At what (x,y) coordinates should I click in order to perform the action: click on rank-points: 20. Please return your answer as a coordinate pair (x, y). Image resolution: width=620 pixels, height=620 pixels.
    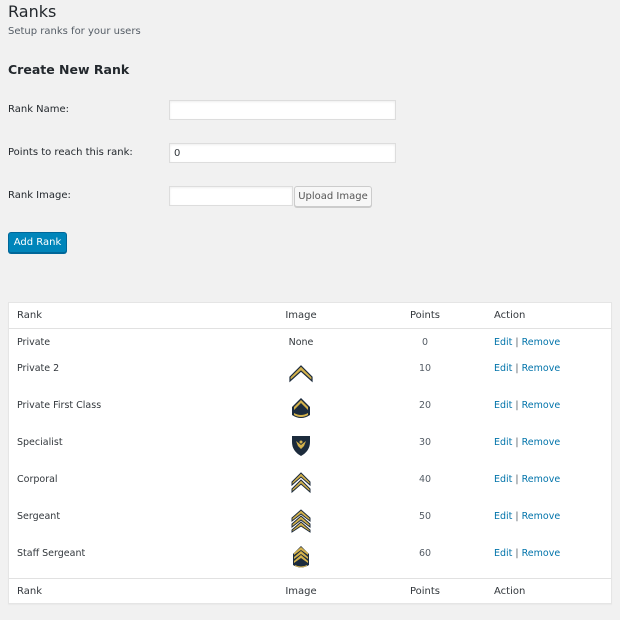
    Looking at the image, I should click on (425, 405).